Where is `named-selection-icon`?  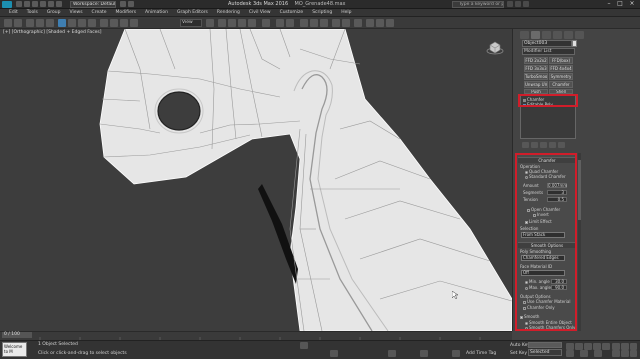 named-selection-icon is located at coordinates (266, 23).